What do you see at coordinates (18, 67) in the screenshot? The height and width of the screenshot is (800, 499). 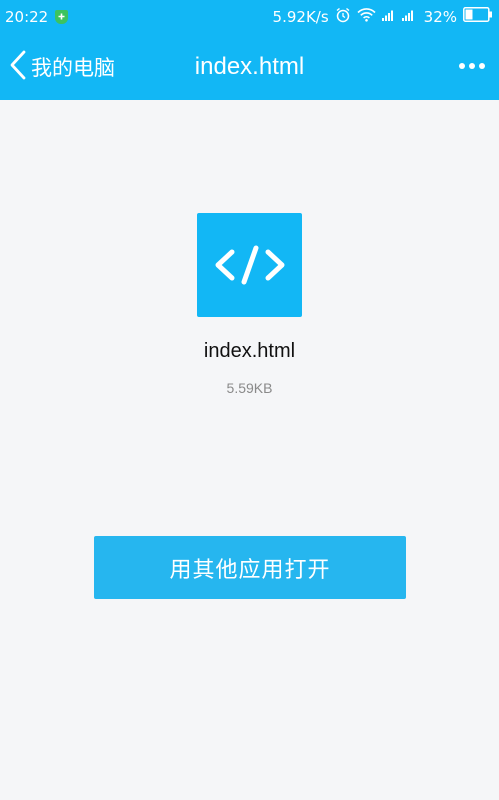 I see `chevron-left-icon` at bounding box center [18, 67].